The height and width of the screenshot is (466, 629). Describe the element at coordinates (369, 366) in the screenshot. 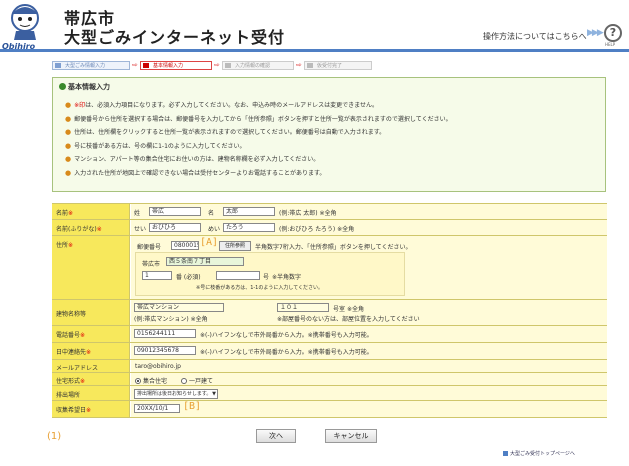

I see `field-value-email: taro@obihiro.jp` at that location.